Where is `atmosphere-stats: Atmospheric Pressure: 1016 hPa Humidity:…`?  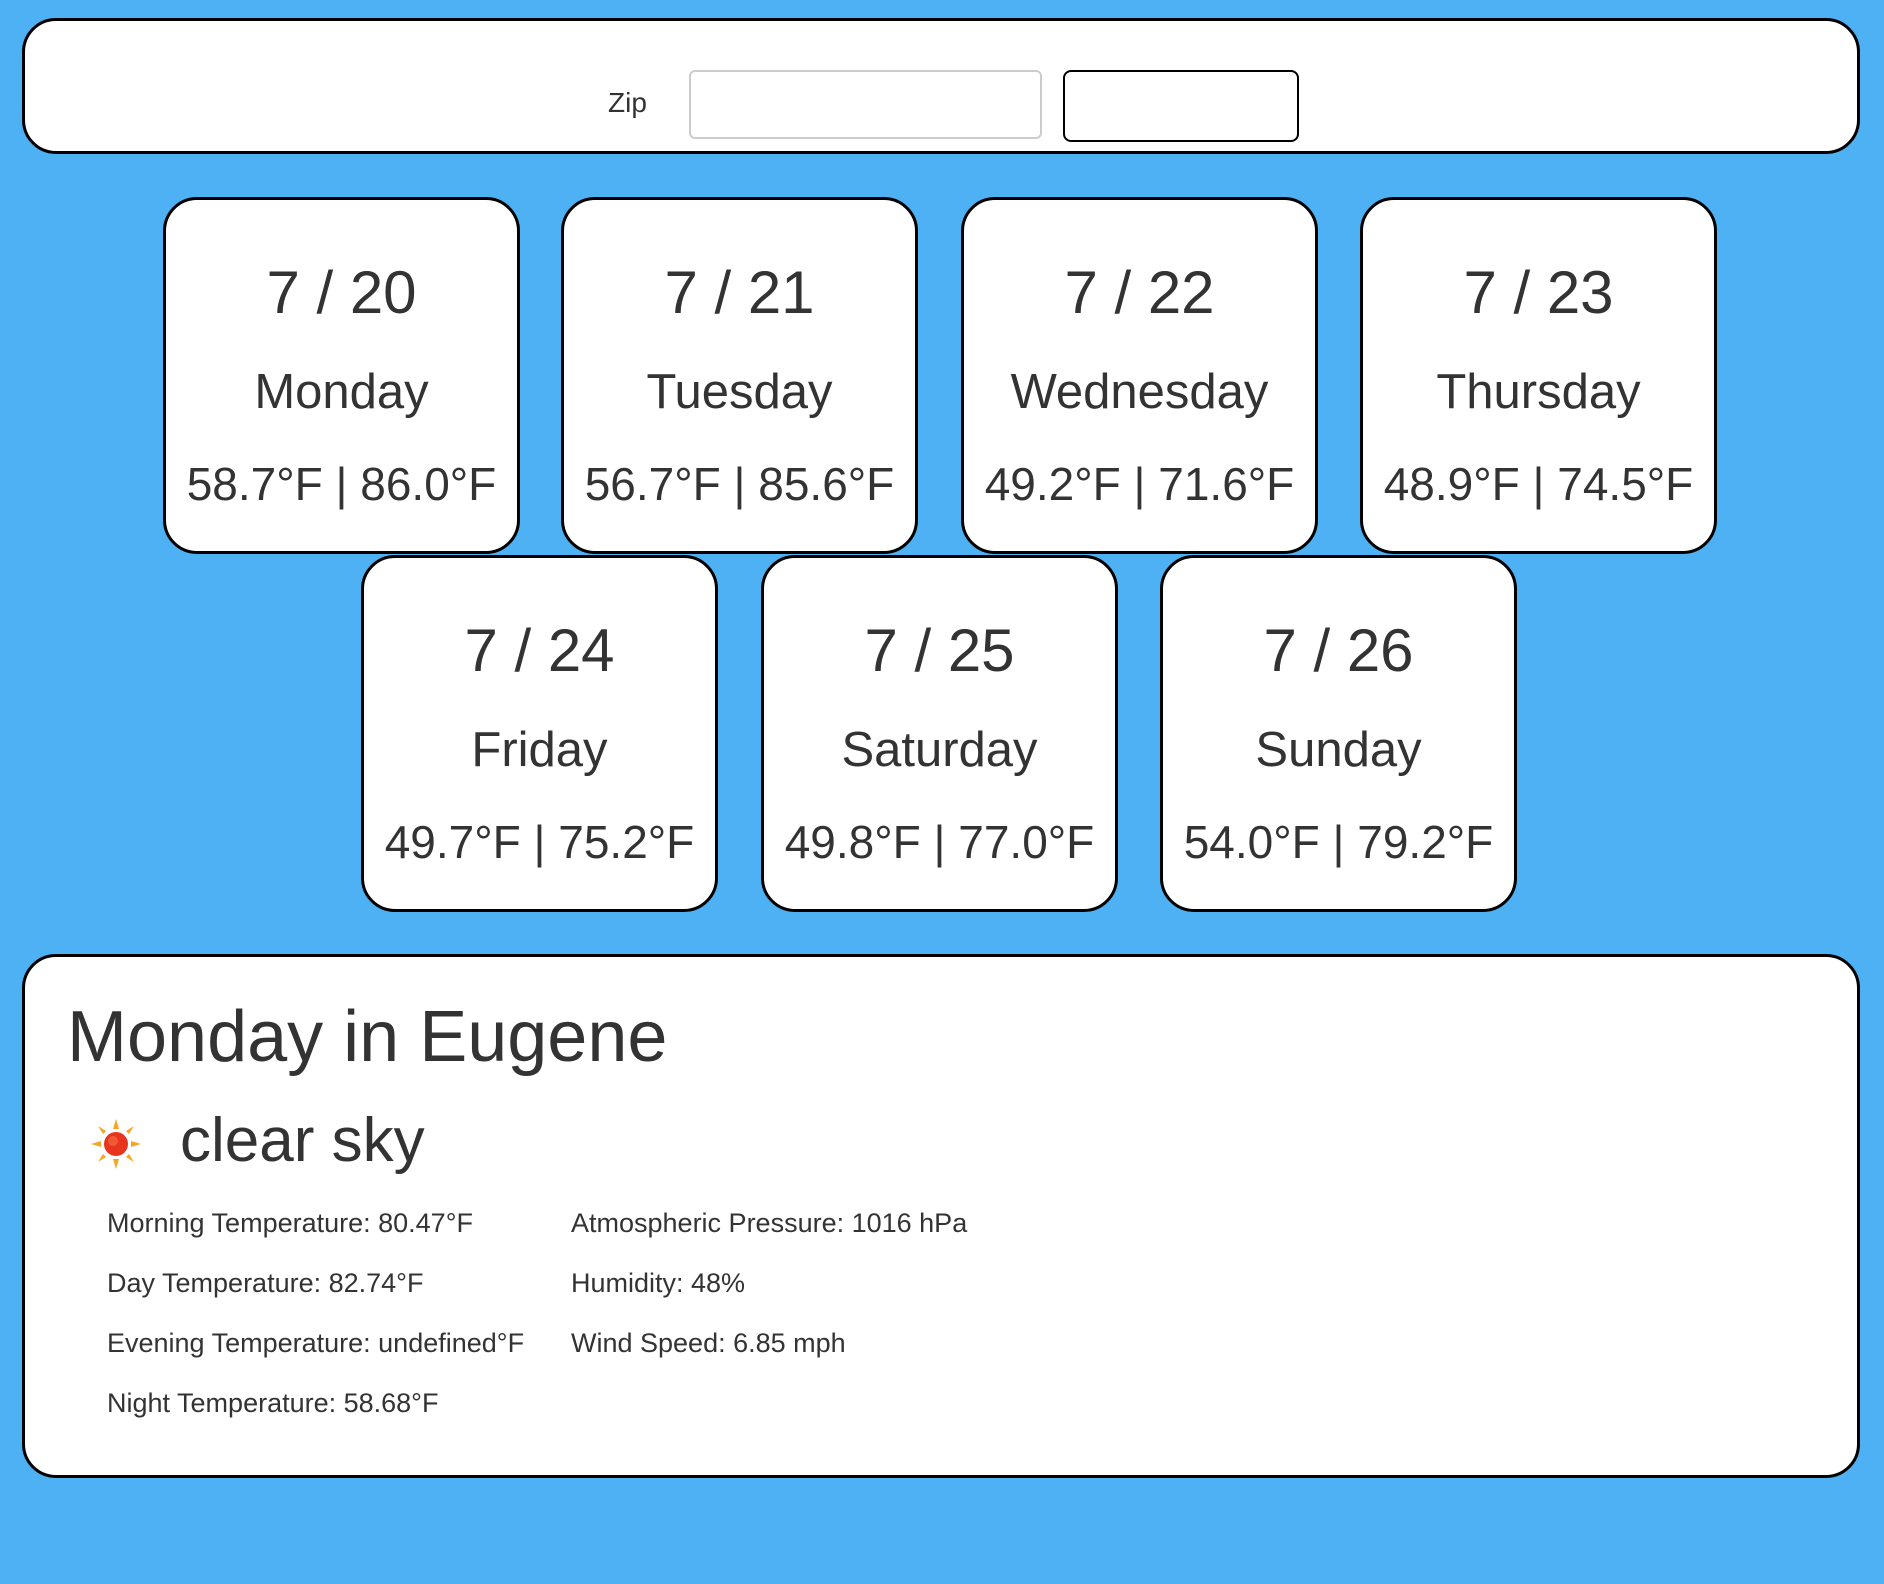 atmosphere-stats: Atmospheric Pressure: 1016 hPa Humidity:… is located at coordinates (769, 1283).